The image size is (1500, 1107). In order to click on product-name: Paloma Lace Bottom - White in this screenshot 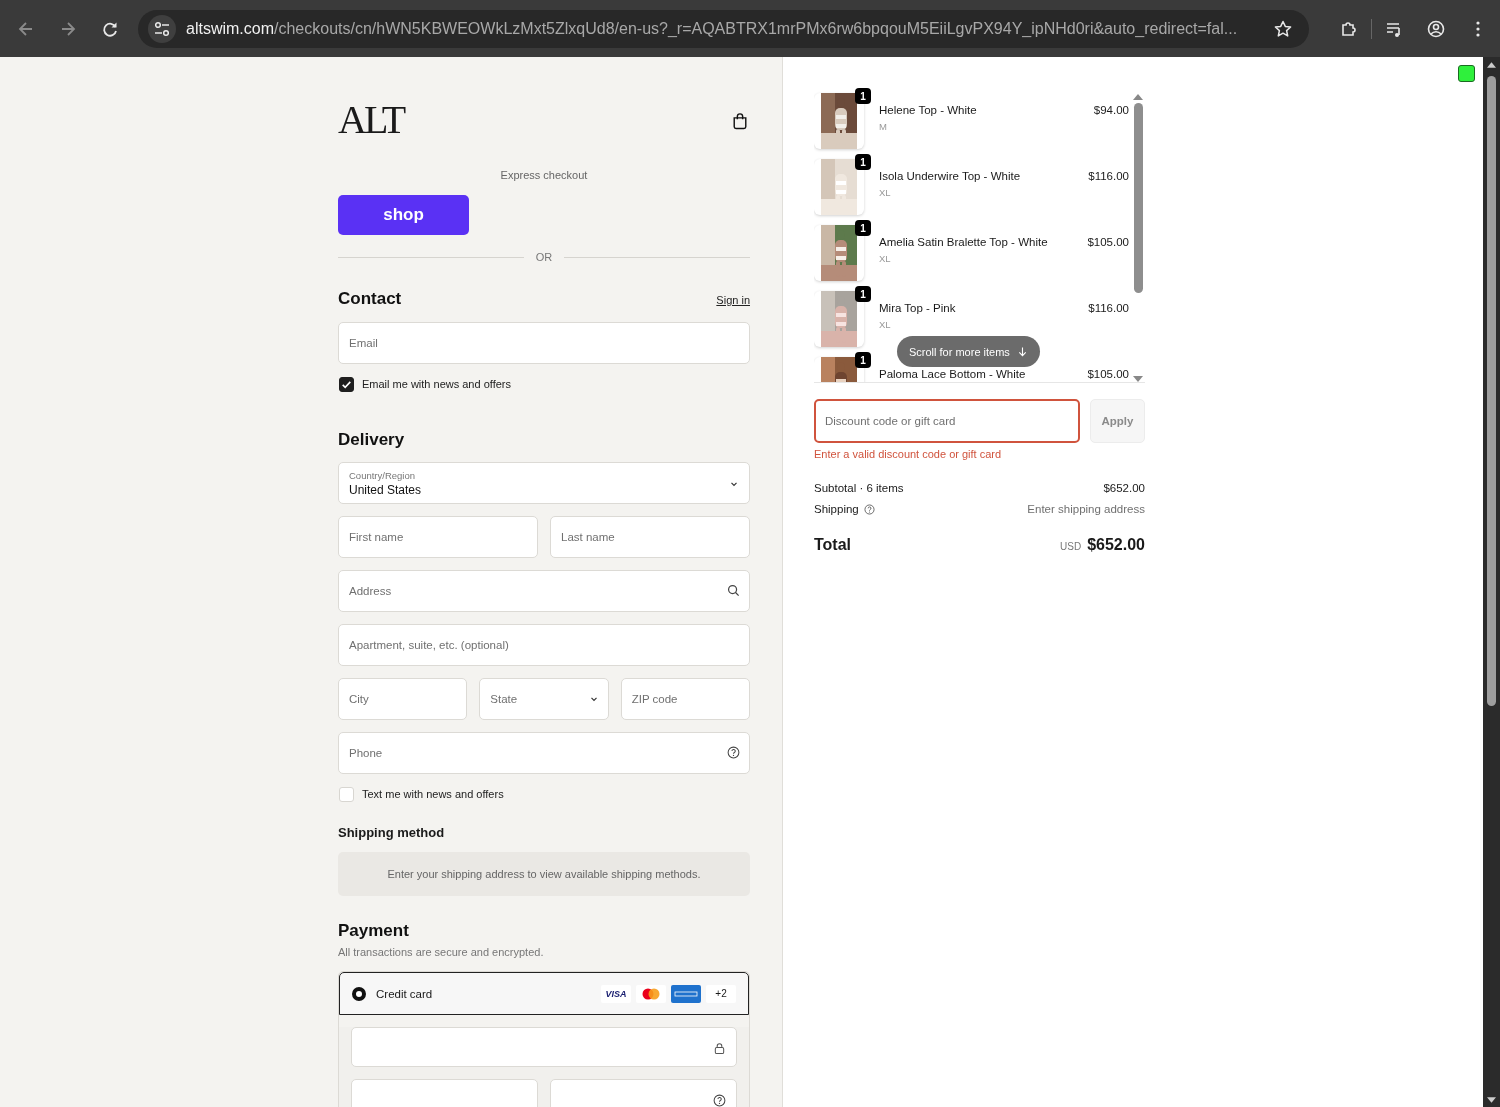, I will do `click(953, 374)`.